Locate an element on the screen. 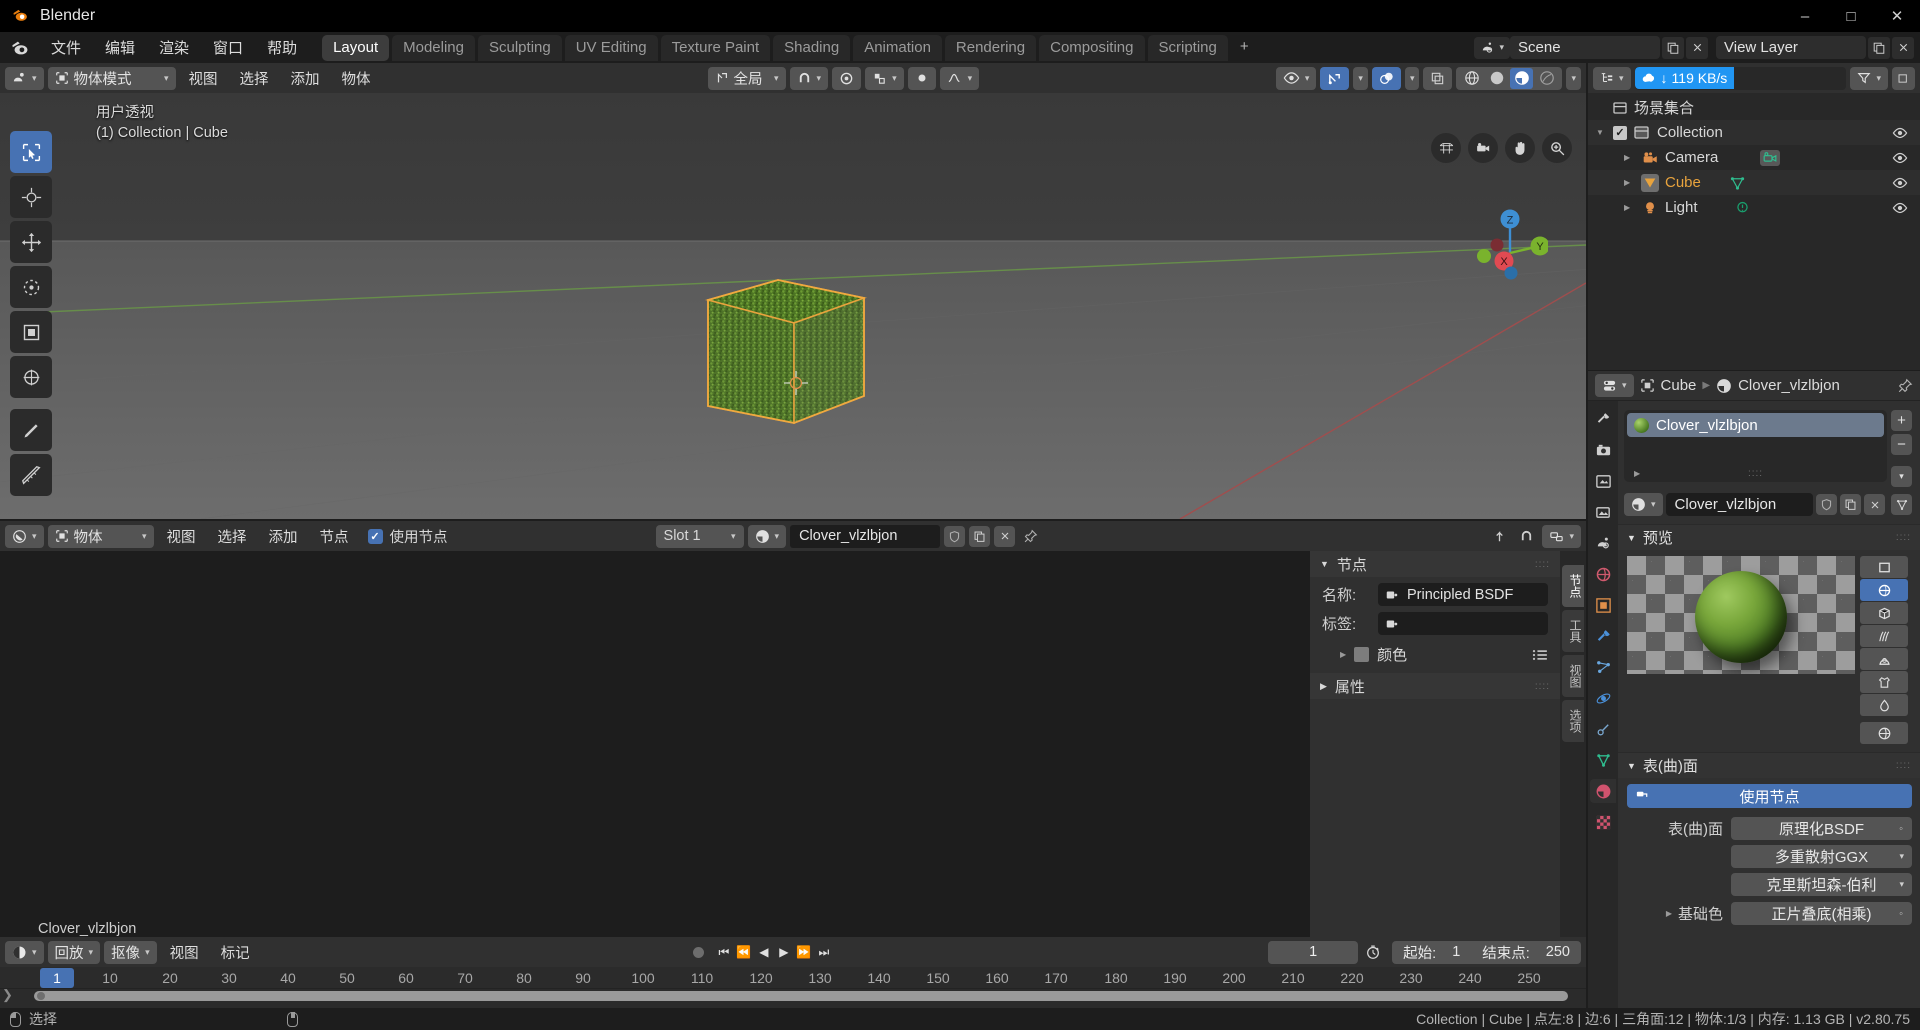 The height and width of the screenshot is (1030, 1920). show-overlays-toggle is located at coordinates (1386, 78).